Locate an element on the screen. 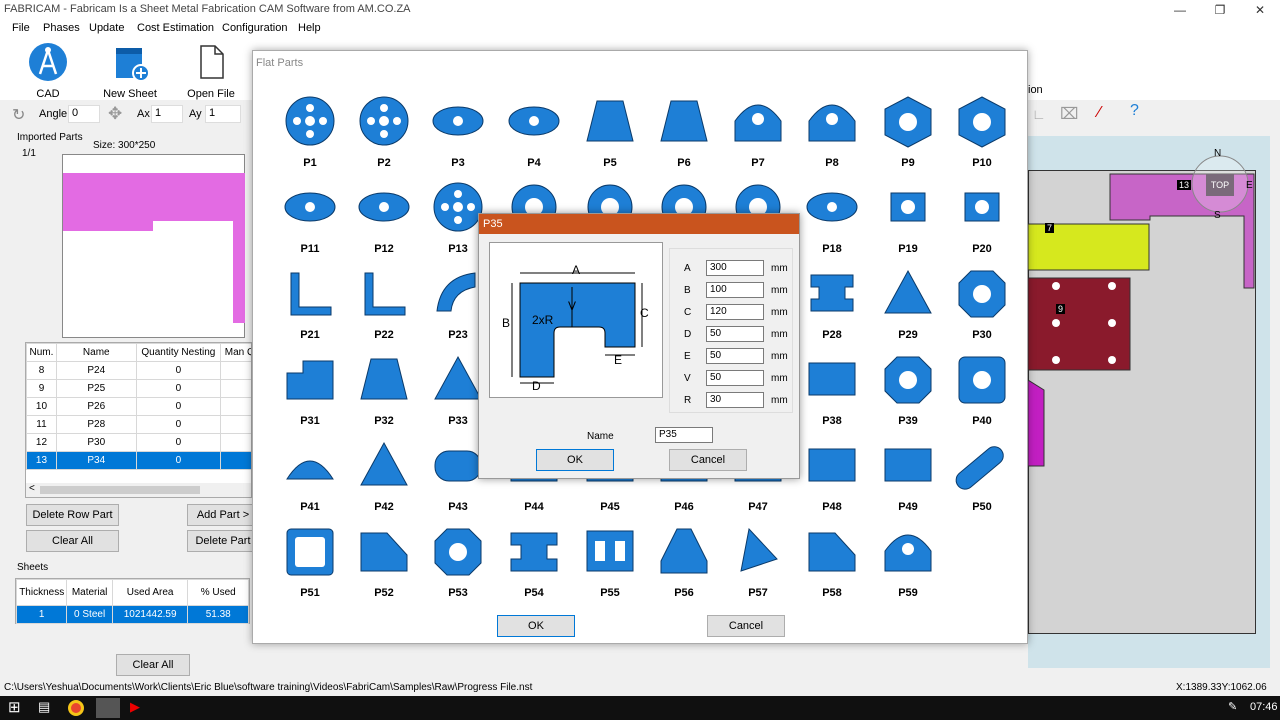  col-thickness: Thickness is located at coordinates (41, 592).